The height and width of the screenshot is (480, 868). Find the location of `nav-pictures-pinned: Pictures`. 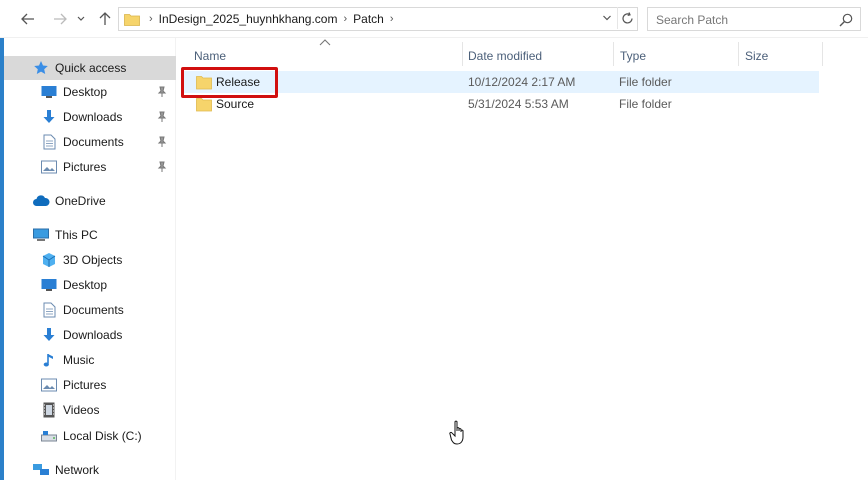

nav-pictures-pinned: Pictures is located at coordinates (90, 167).